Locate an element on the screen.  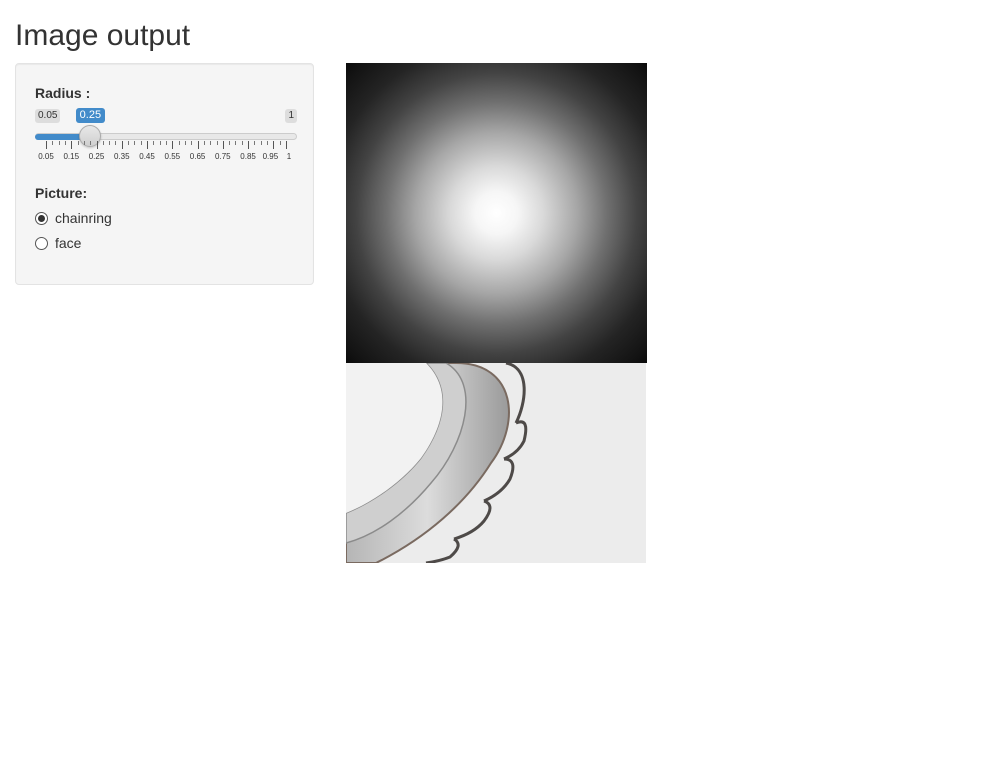
radius-label: Radius : is located at coordinates (63, 93).